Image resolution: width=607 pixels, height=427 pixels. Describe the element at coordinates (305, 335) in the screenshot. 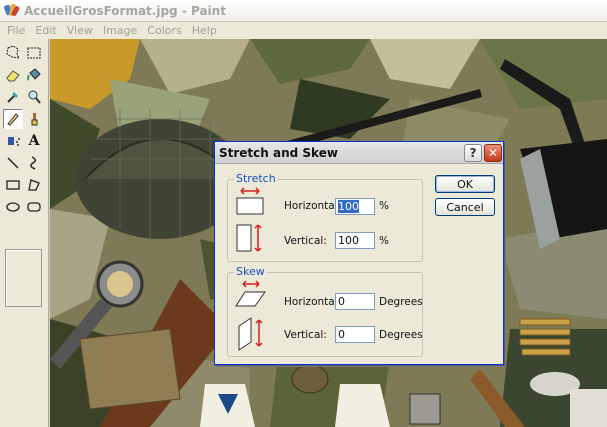

I see `skew-vertical-label: Vertical:` at that location.